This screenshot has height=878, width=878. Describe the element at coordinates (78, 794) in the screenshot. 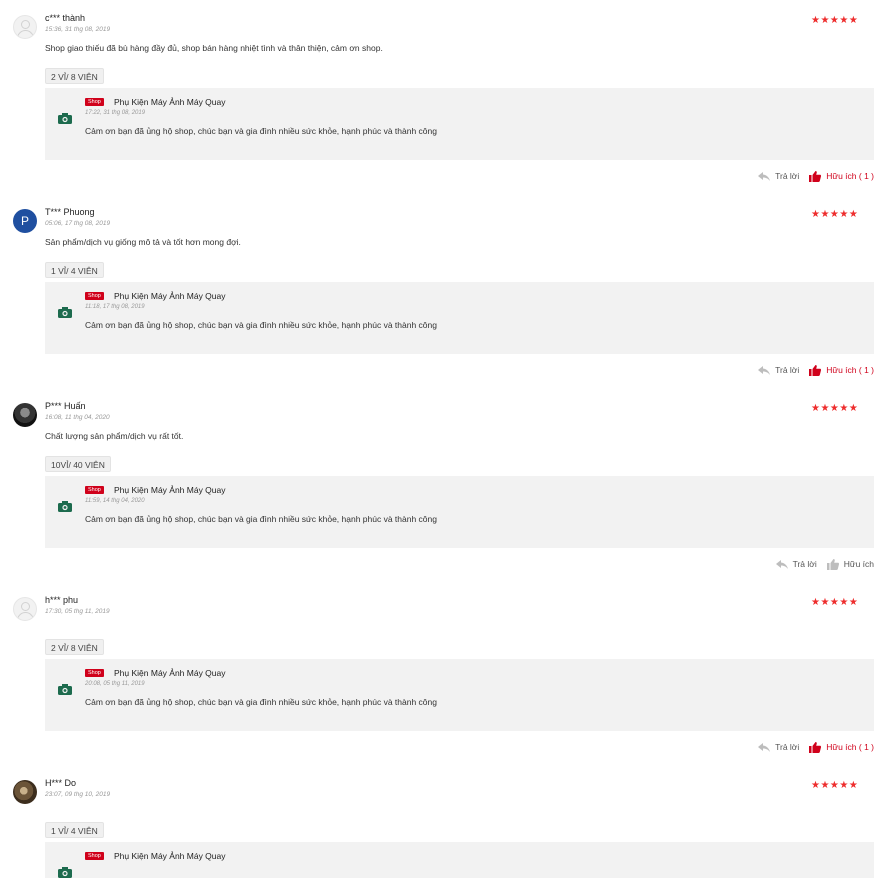

I see `review-time: 23:07, 09 thg 10, 2019` at that location.